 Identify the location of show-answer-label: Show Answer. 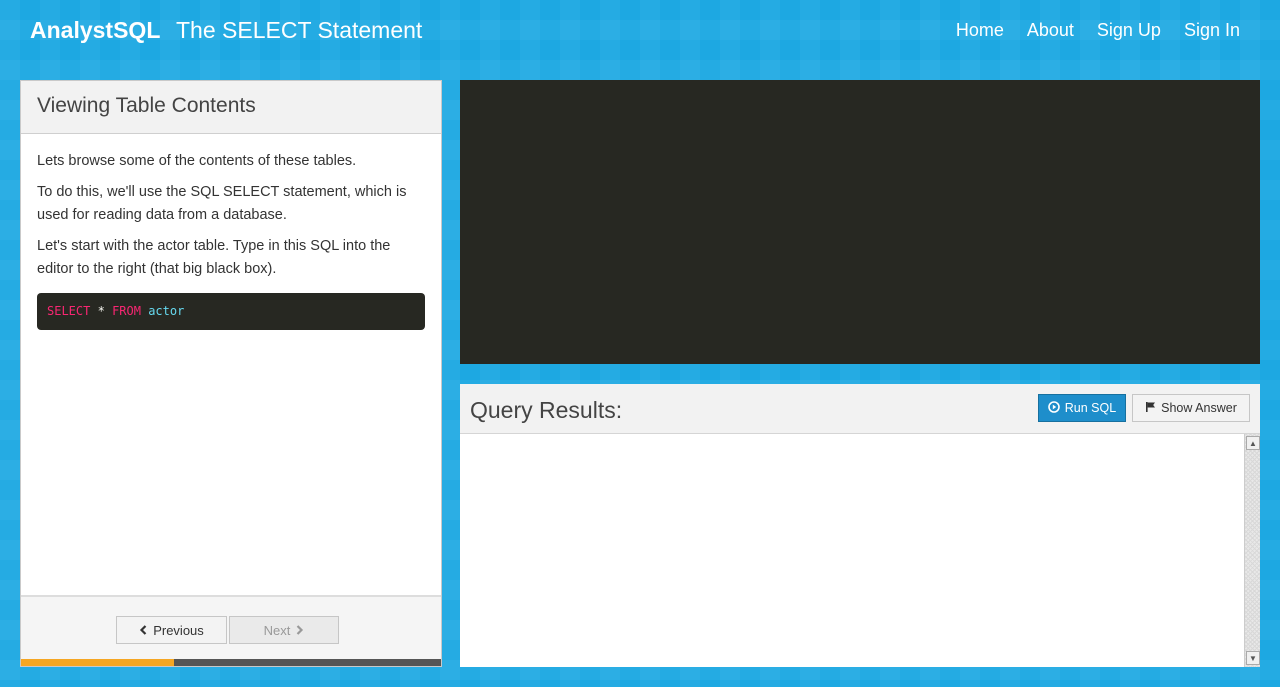
(1199, 408).